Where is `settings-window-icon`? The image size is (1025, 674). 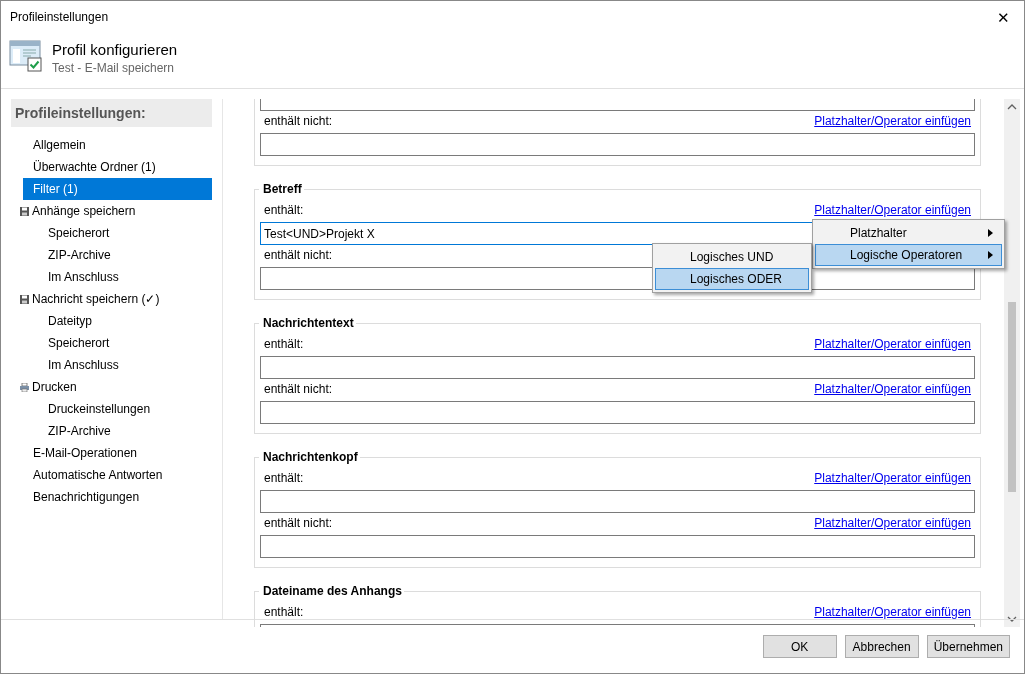
settings-window-icon is located at coordinates (25, 55).